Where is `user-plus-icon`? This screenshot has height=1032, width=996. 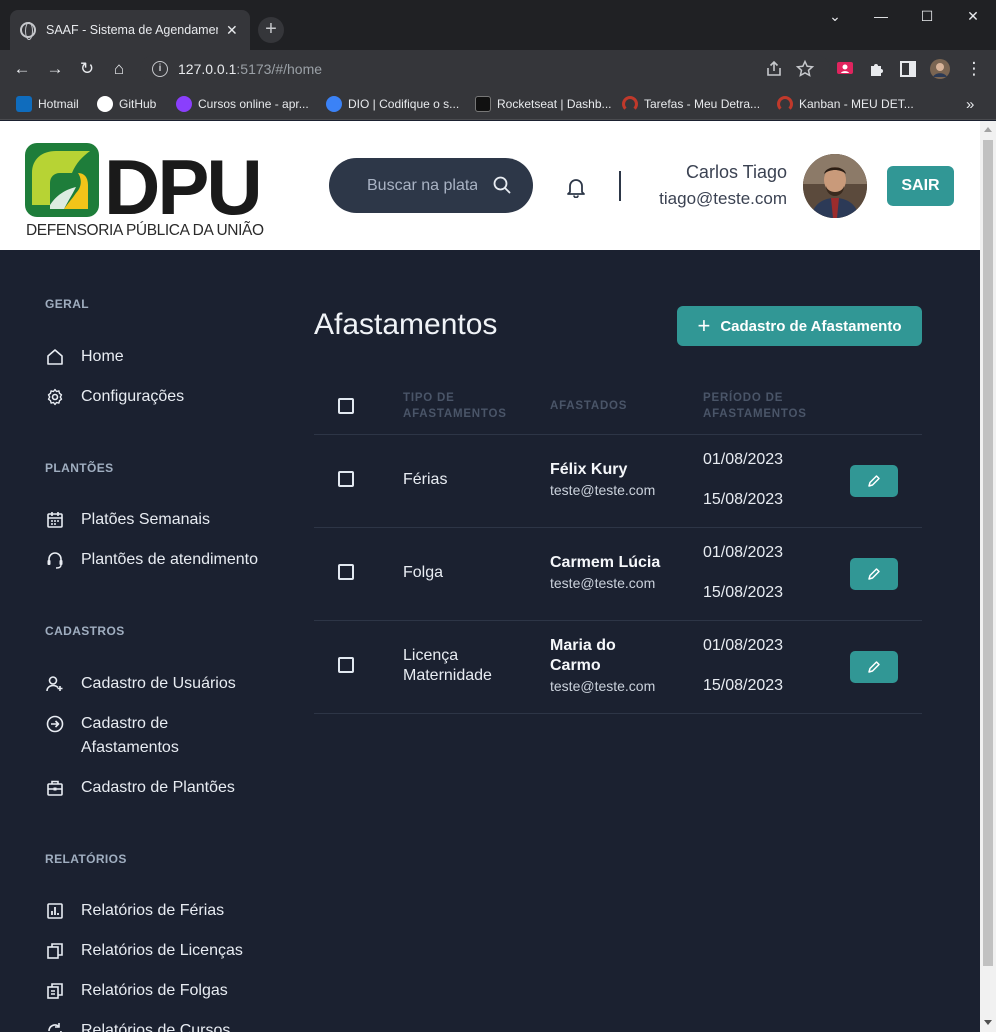 user-plus-icon is located at coordinates (54, 684).